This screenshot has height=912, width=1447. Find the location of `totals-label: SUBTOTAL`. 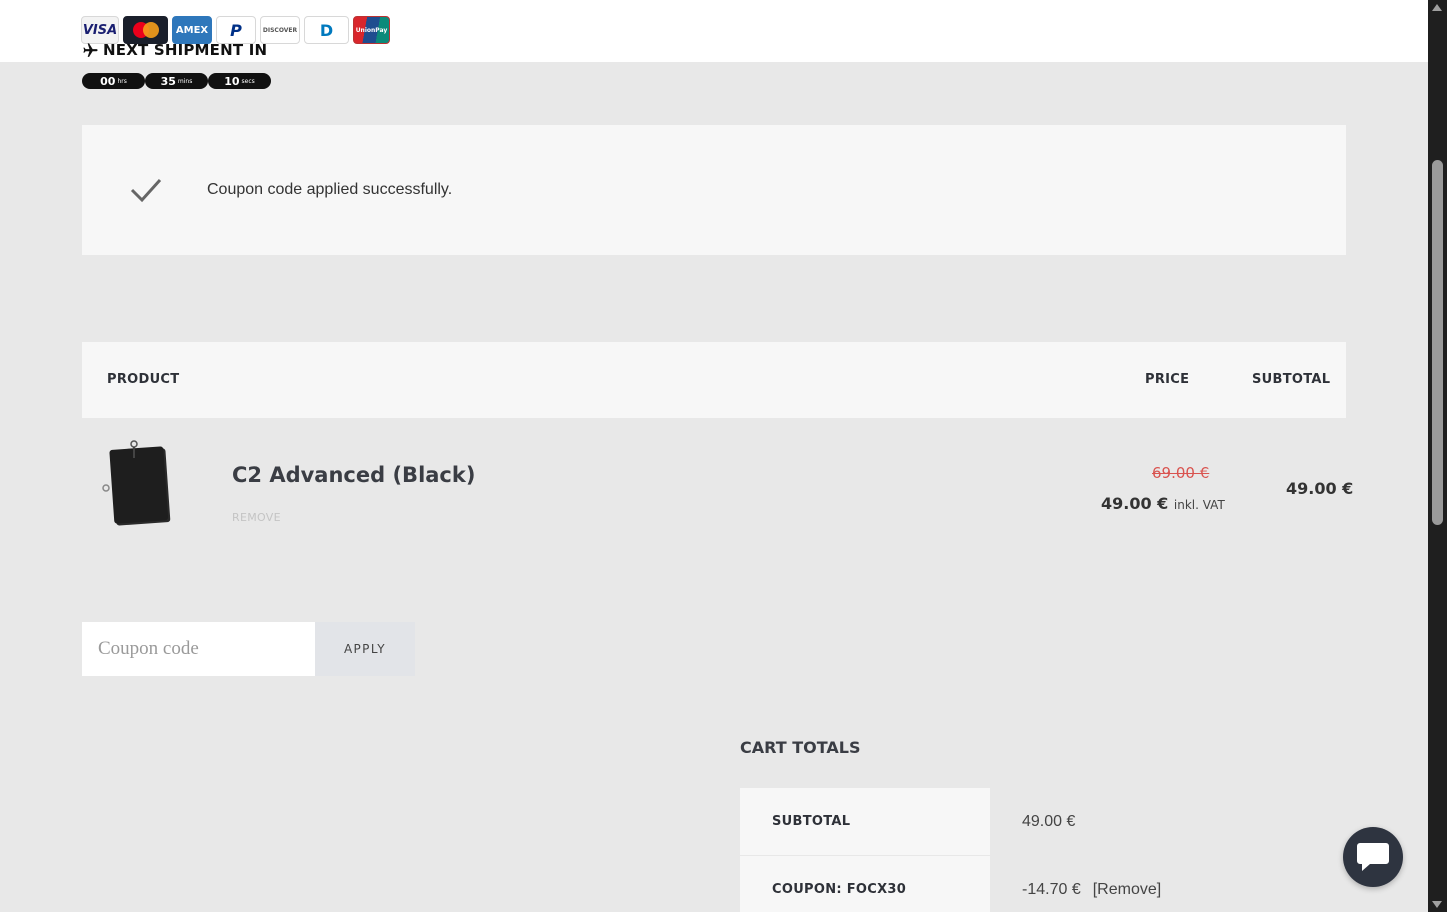

totals-label: SUBTOTAL is located at coordinates (865, 821).